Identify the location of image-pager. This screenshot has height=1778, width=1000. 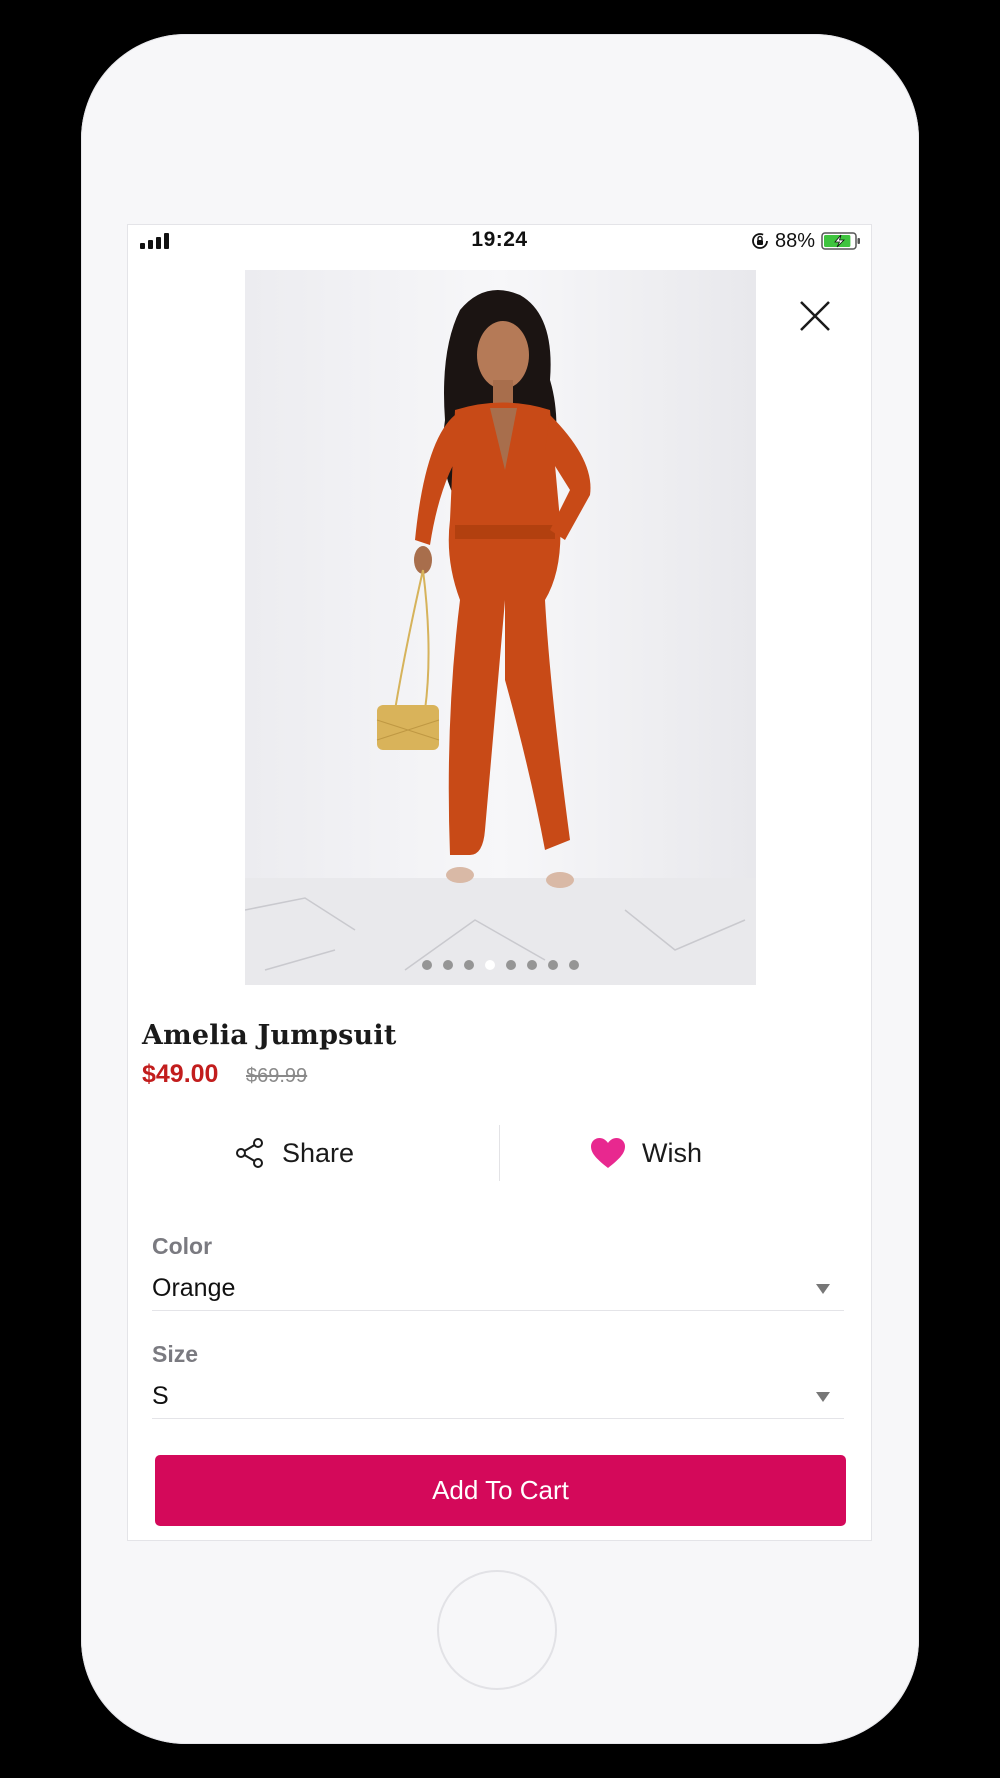
(500, 967).